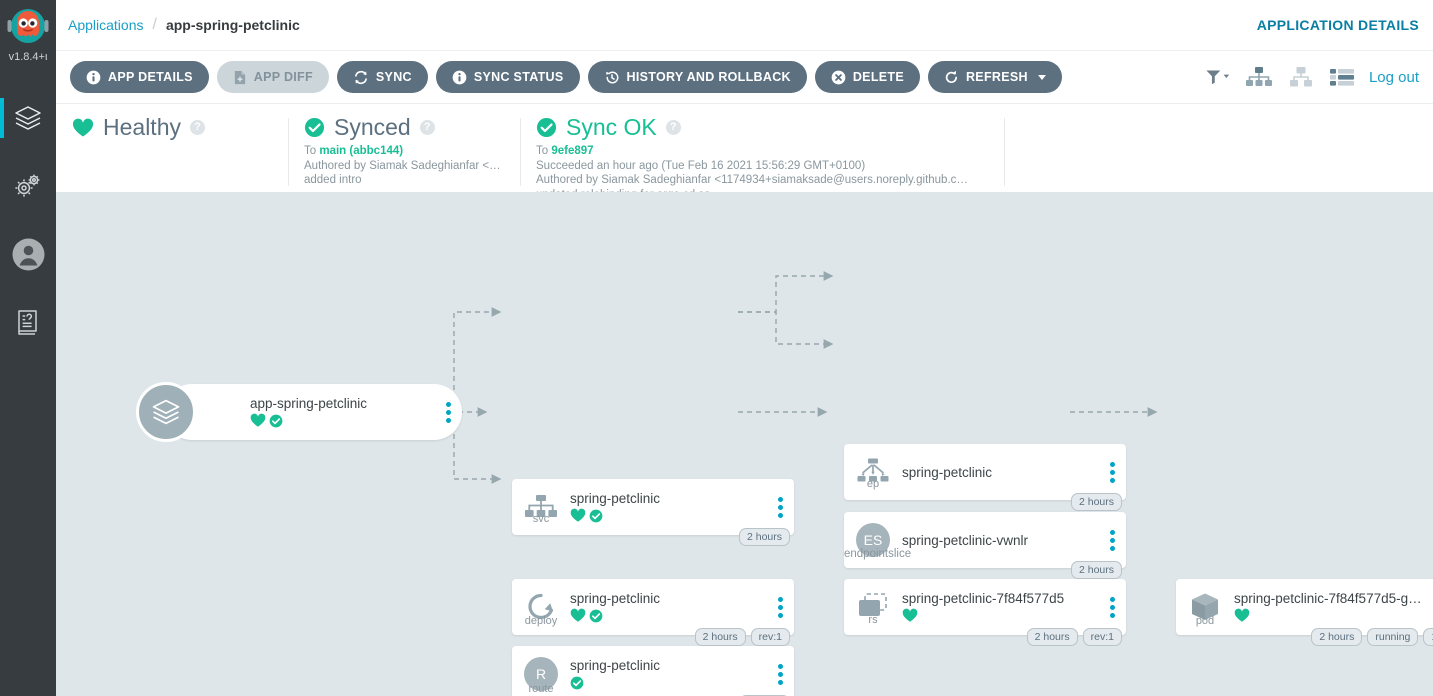  Describe the element at coordinates (653, 512) in the screenshot. I see `graph-node-svc: svc spring-petclinic 2 hours` at that location.